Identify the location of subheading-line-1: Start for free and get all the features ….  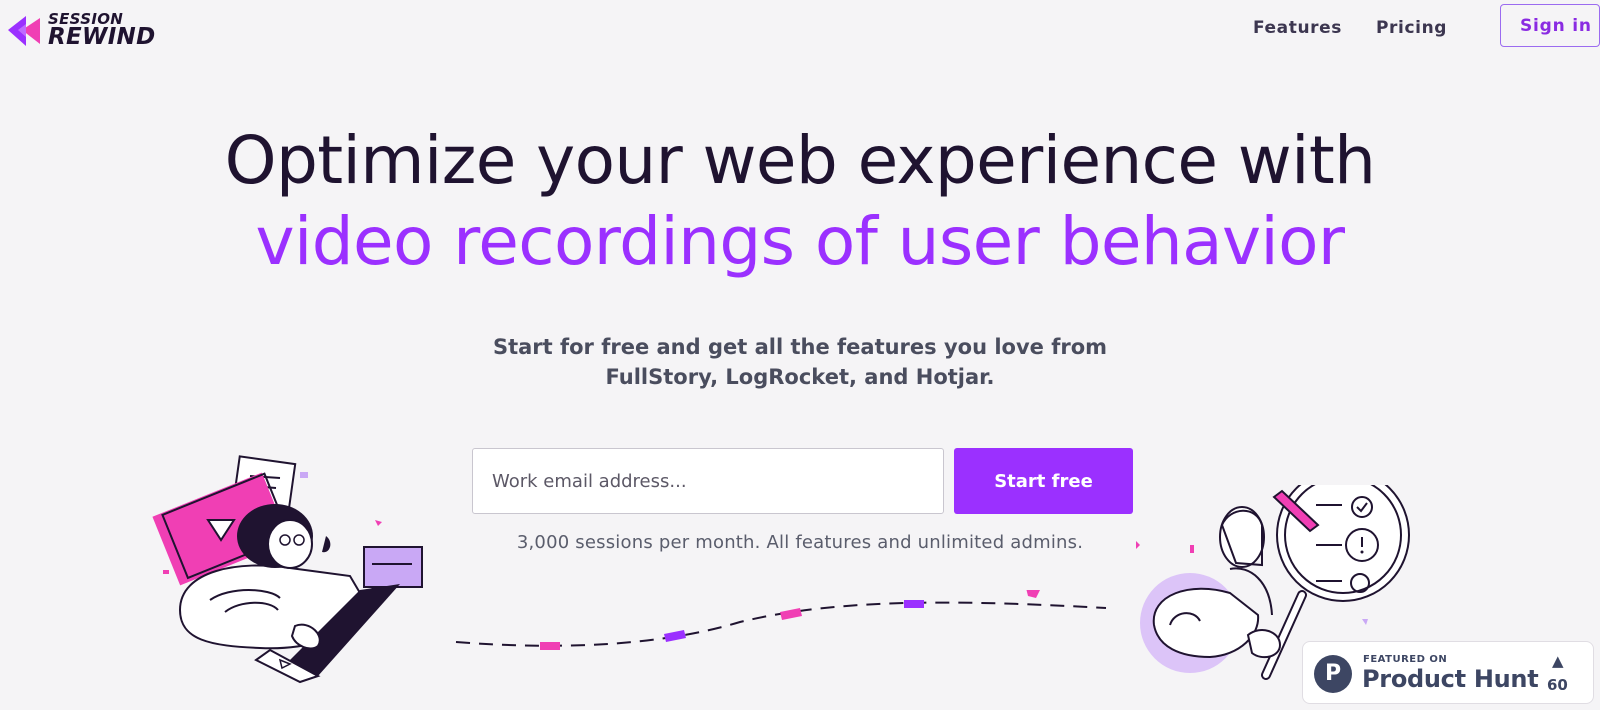
(800, 347).